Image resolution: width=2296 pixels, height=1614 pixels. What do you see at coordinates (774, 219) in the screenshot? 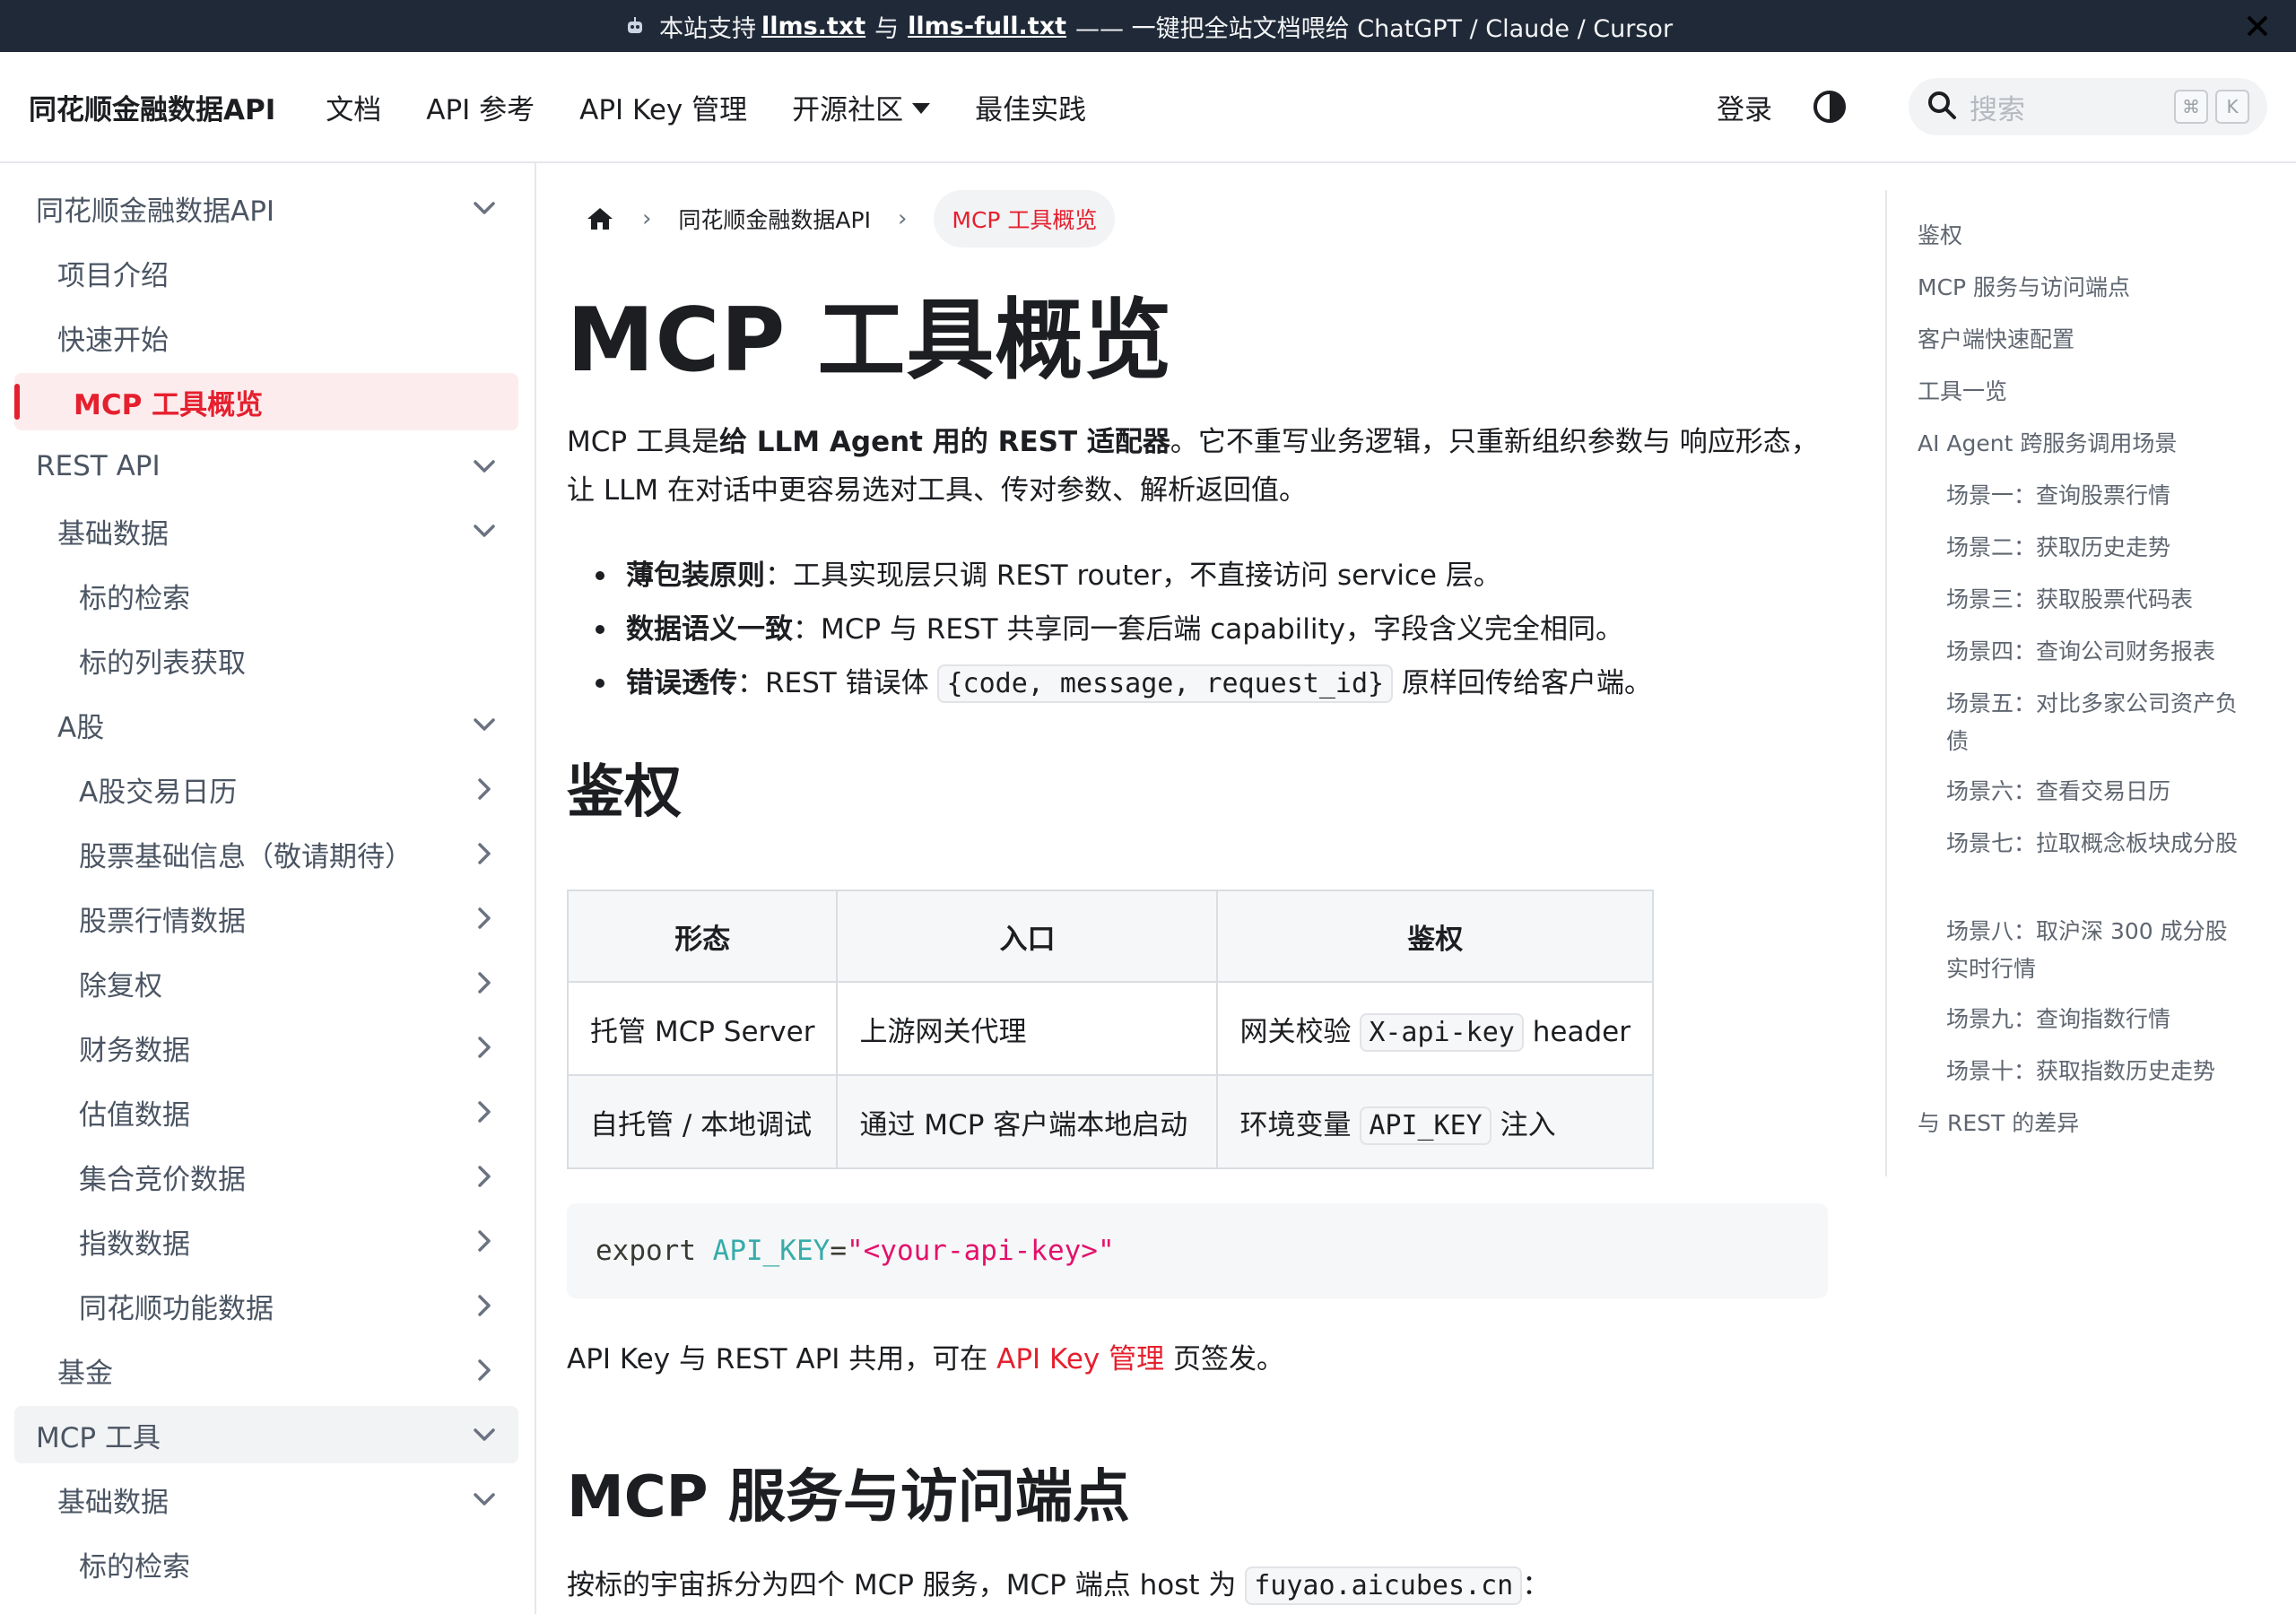
I see `breadcrumb-item: 同花顺金融数据API` at bounding box center [774, 219].